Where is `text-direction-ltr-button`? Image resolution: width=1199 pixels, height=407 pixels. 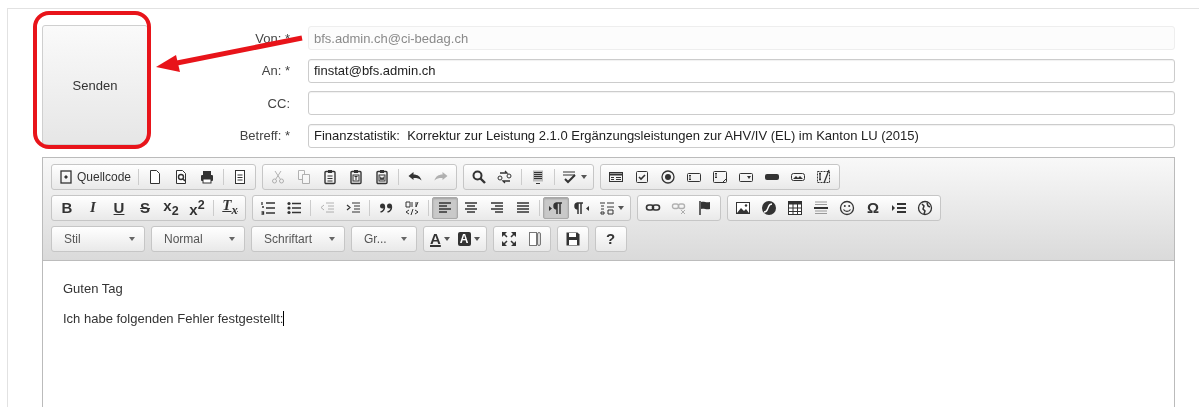 text-direction-ltr-button is located at coordinates (556, 207).